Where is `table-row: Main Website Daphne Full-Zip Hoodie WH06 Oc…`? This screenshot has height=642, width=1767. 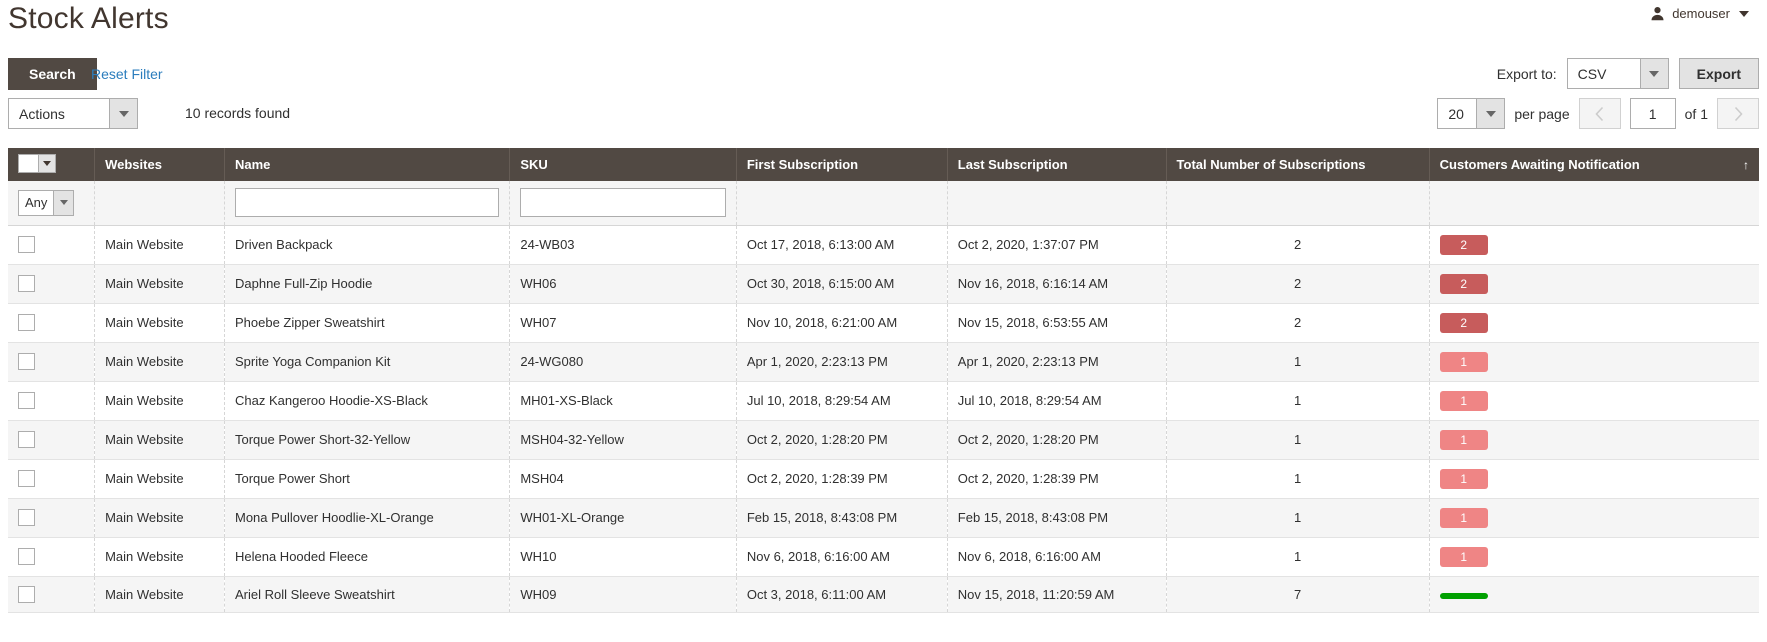
table-row: Main Website Daphne Full-Zip Hoodie WH06 Oc… is located at coordinates (883, 284).